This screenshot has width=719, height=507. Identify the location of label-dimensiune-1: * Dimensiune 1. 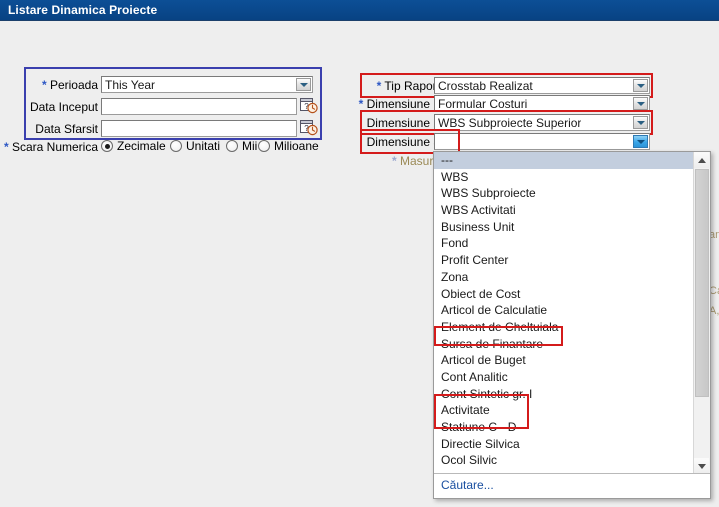
(397, 104).